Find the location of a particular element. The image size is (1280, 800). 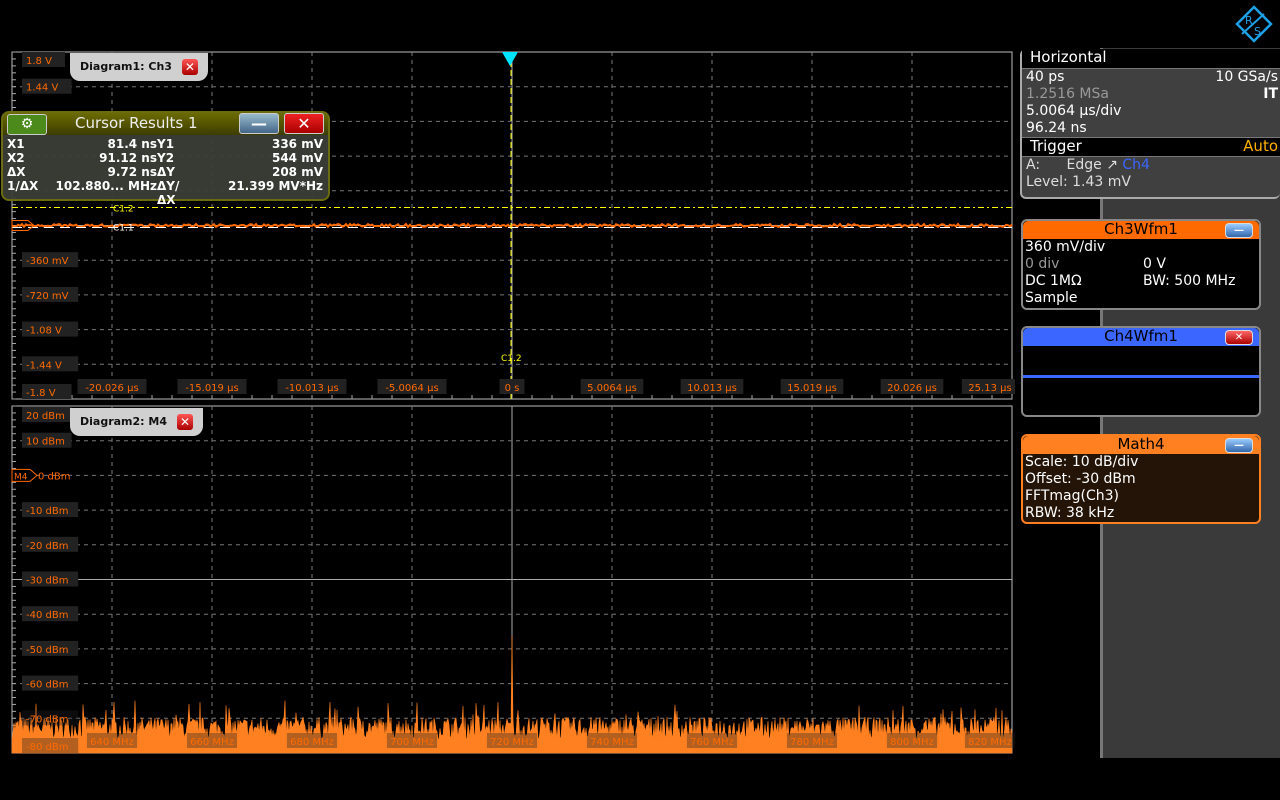

time-scale: 5.0064 µs/div is located at coordinates (1152, 111).